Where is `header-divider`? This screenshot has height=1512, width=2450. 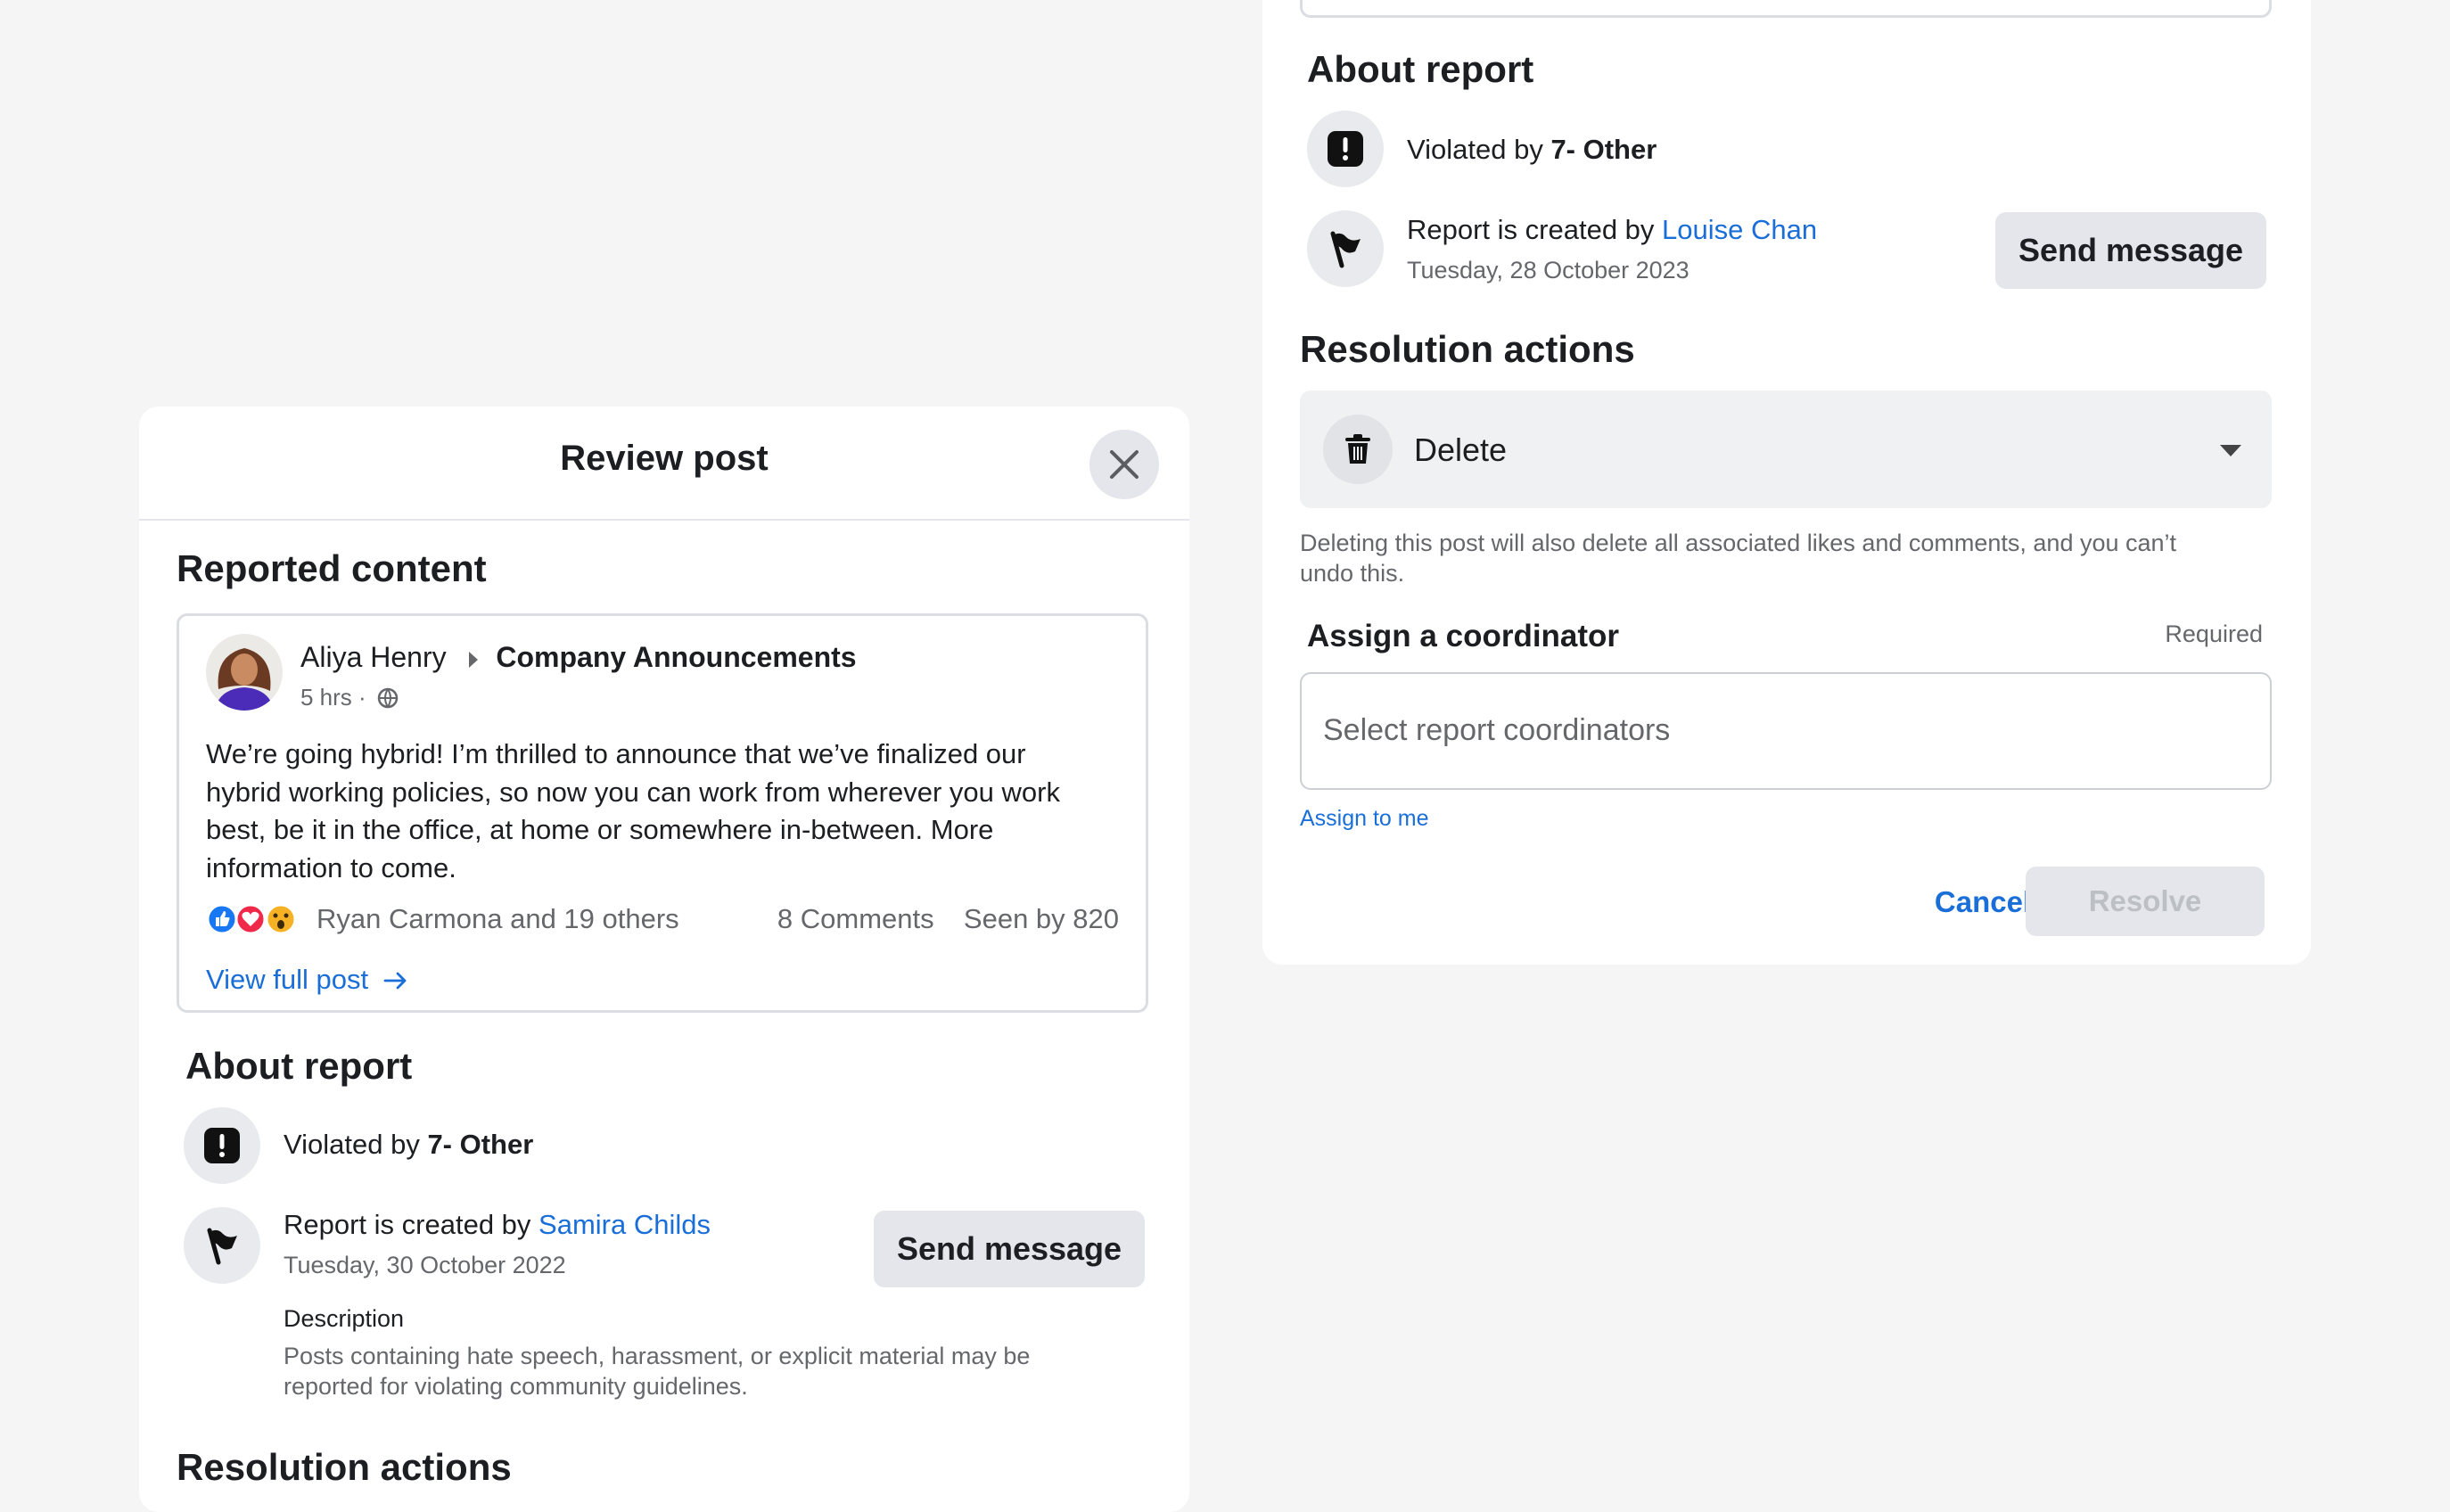
header-divider is located at coordinates (664, 520).